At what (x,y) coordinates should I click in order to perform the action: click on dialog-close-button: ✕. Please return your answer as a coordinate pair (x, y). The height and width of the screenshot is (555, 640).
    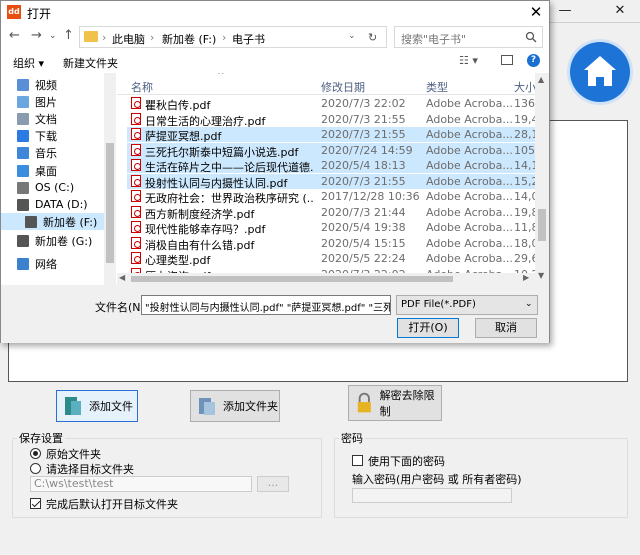
    Looking at the image, I should click on (536, 12).